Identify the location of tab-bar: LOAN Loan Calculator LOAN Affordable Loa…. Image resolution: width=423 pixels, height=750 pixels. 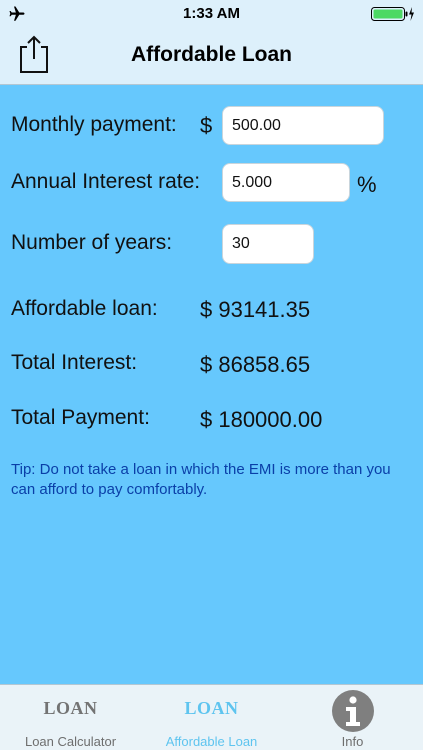
(211, 717).